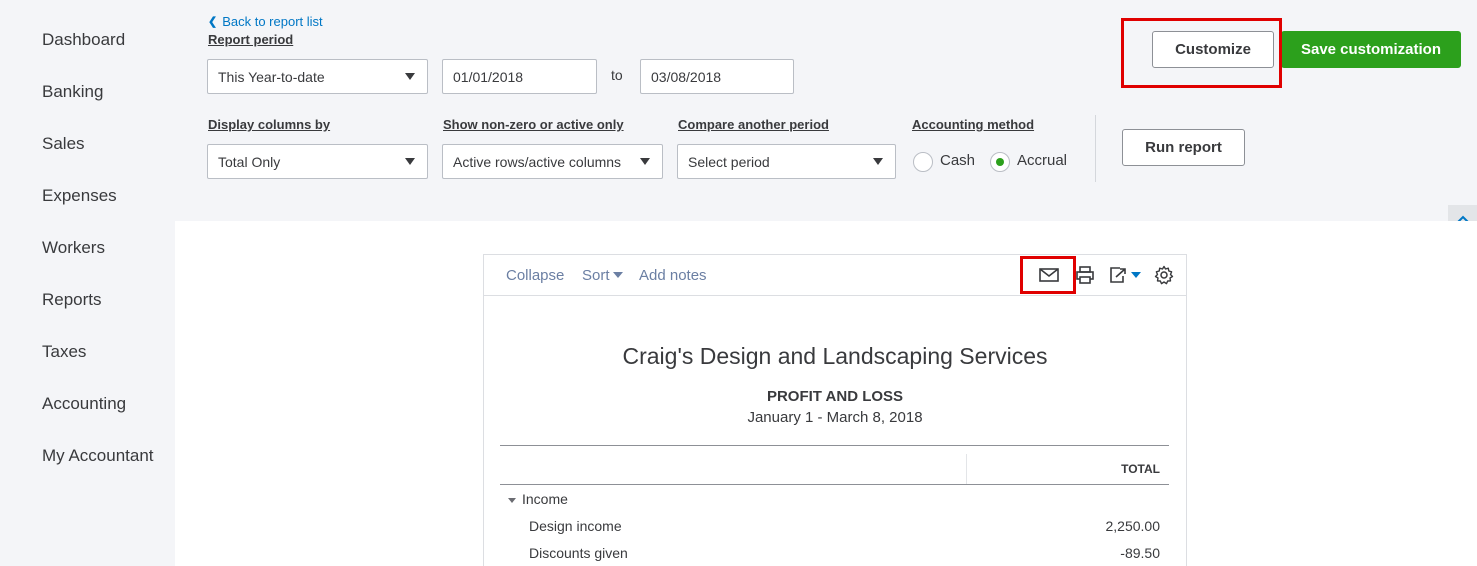 This screenshot has height=566, width=1477. Describe the element at coordinates (923, 162) in the screenshot. I see `cash-radio` at that location.